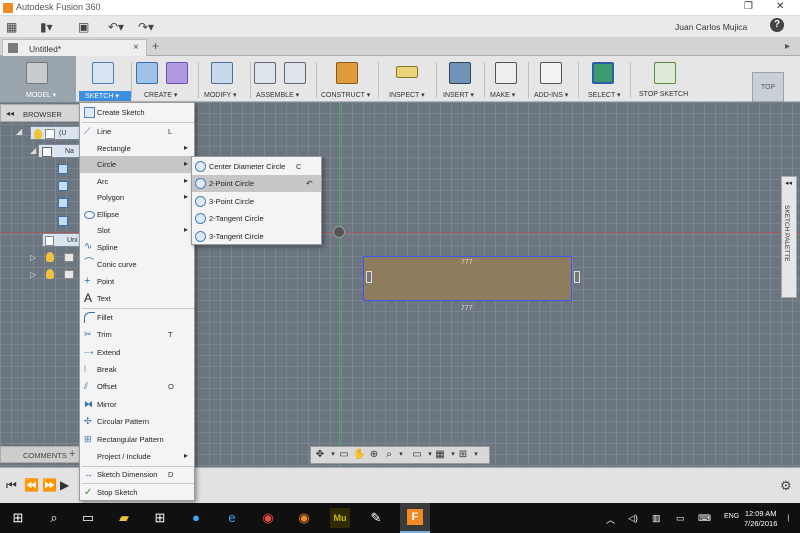  Describe the element at coordinates (46, 27) in the screenshot. I see `file-menu-icon: ▮▾` at that location.